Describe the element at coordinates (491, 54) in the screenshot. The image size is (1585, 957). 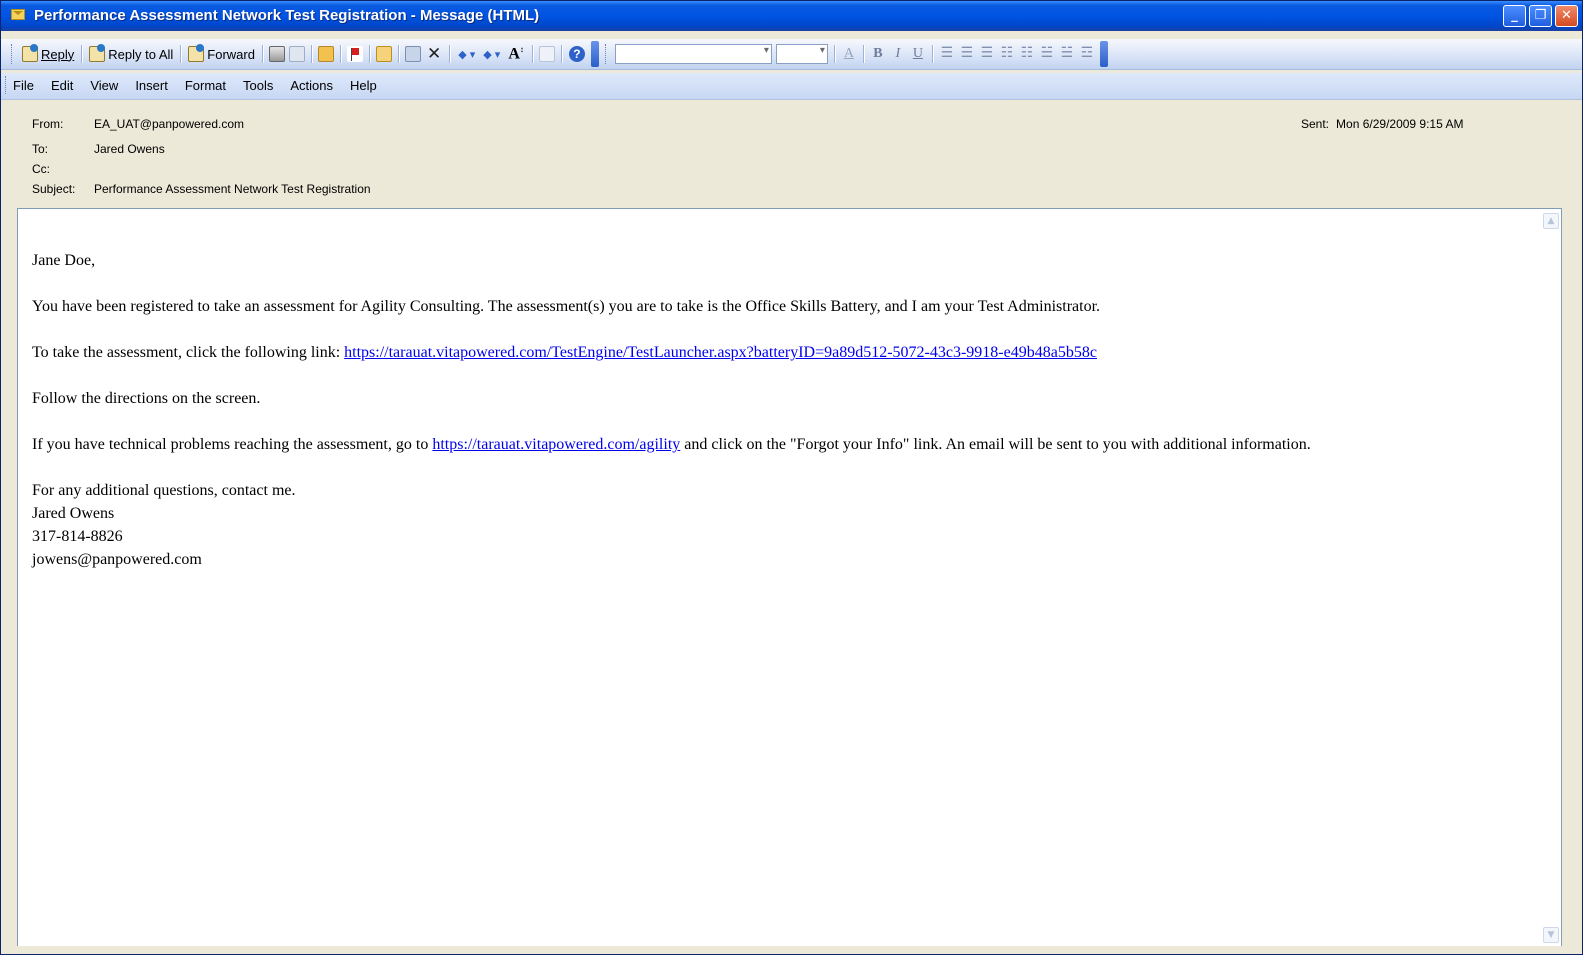
I see `next-item-icon: ◆ ▾` at that location.